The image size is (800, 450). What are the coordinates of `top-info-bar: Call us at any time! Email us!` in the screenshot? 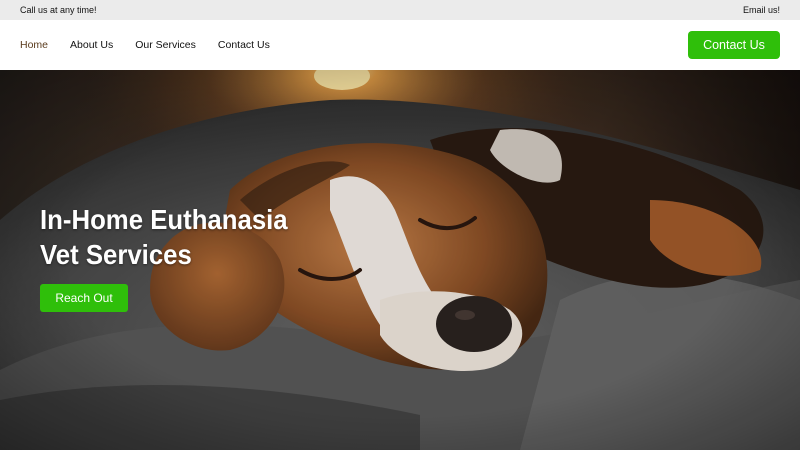 It's located at (400, 10).